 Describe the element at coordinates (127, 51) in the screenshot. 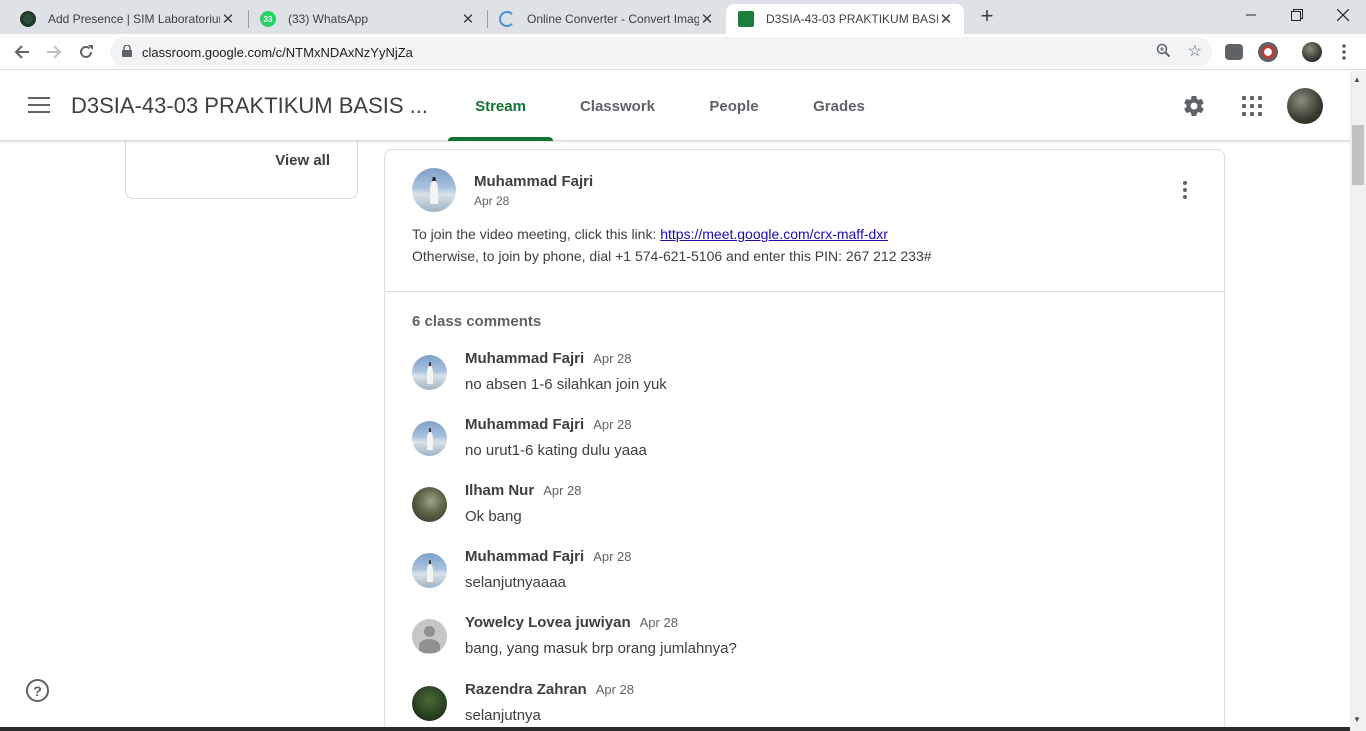

I see `lock-icon` at that location.